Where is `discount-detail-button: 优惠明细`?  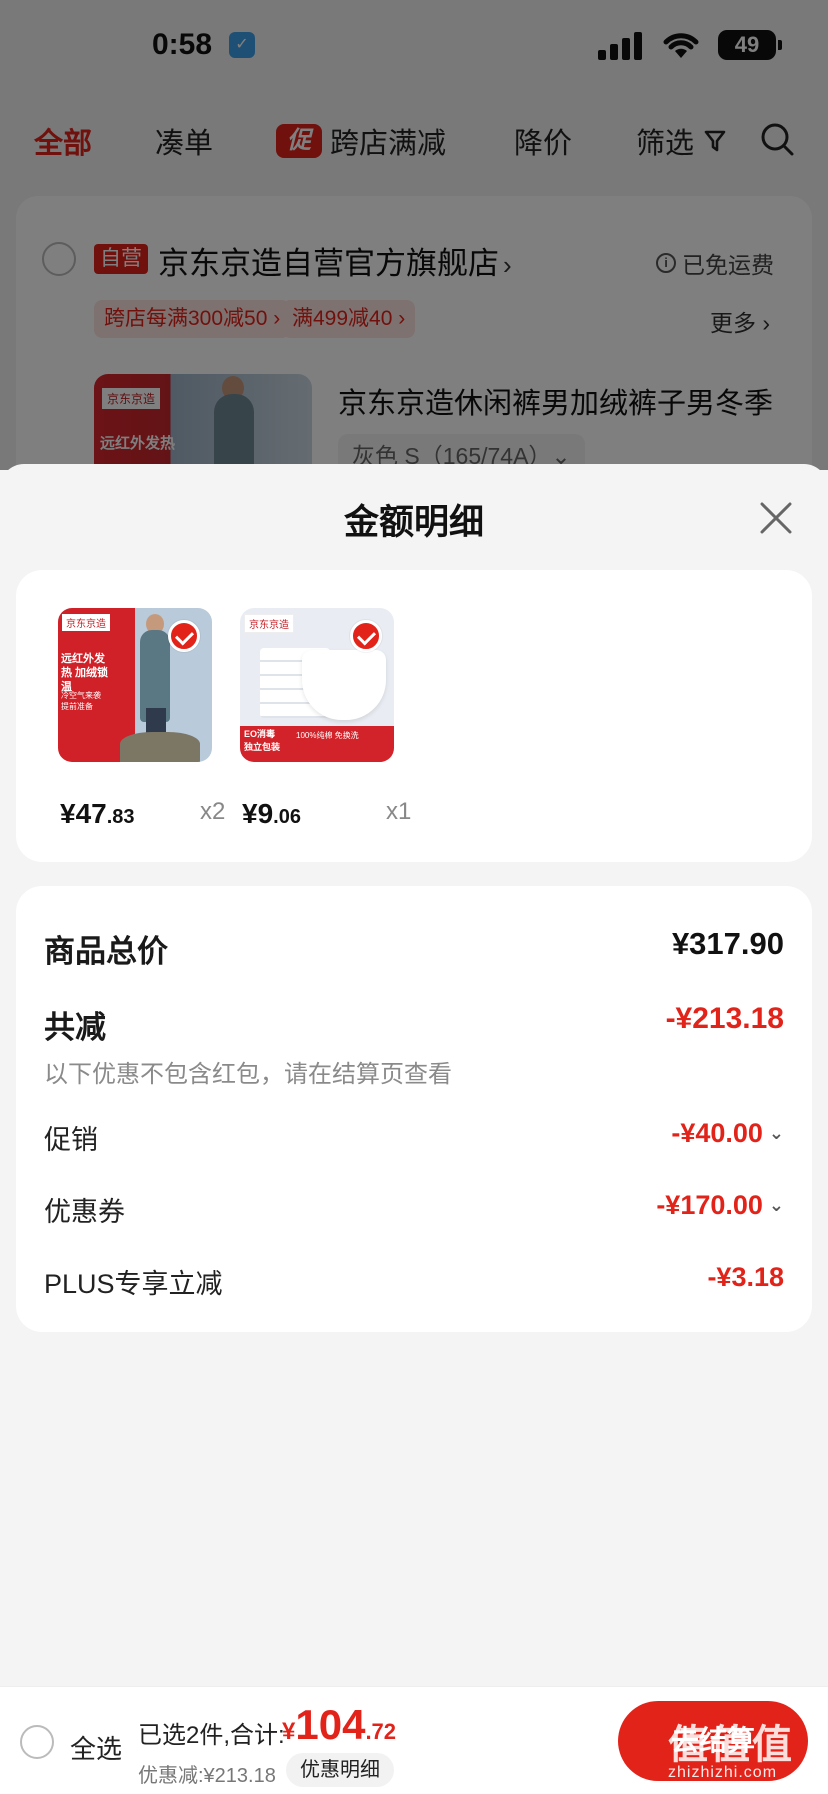
discount-detail-button: 优惠明细 is located at coordinates (340, 1770).